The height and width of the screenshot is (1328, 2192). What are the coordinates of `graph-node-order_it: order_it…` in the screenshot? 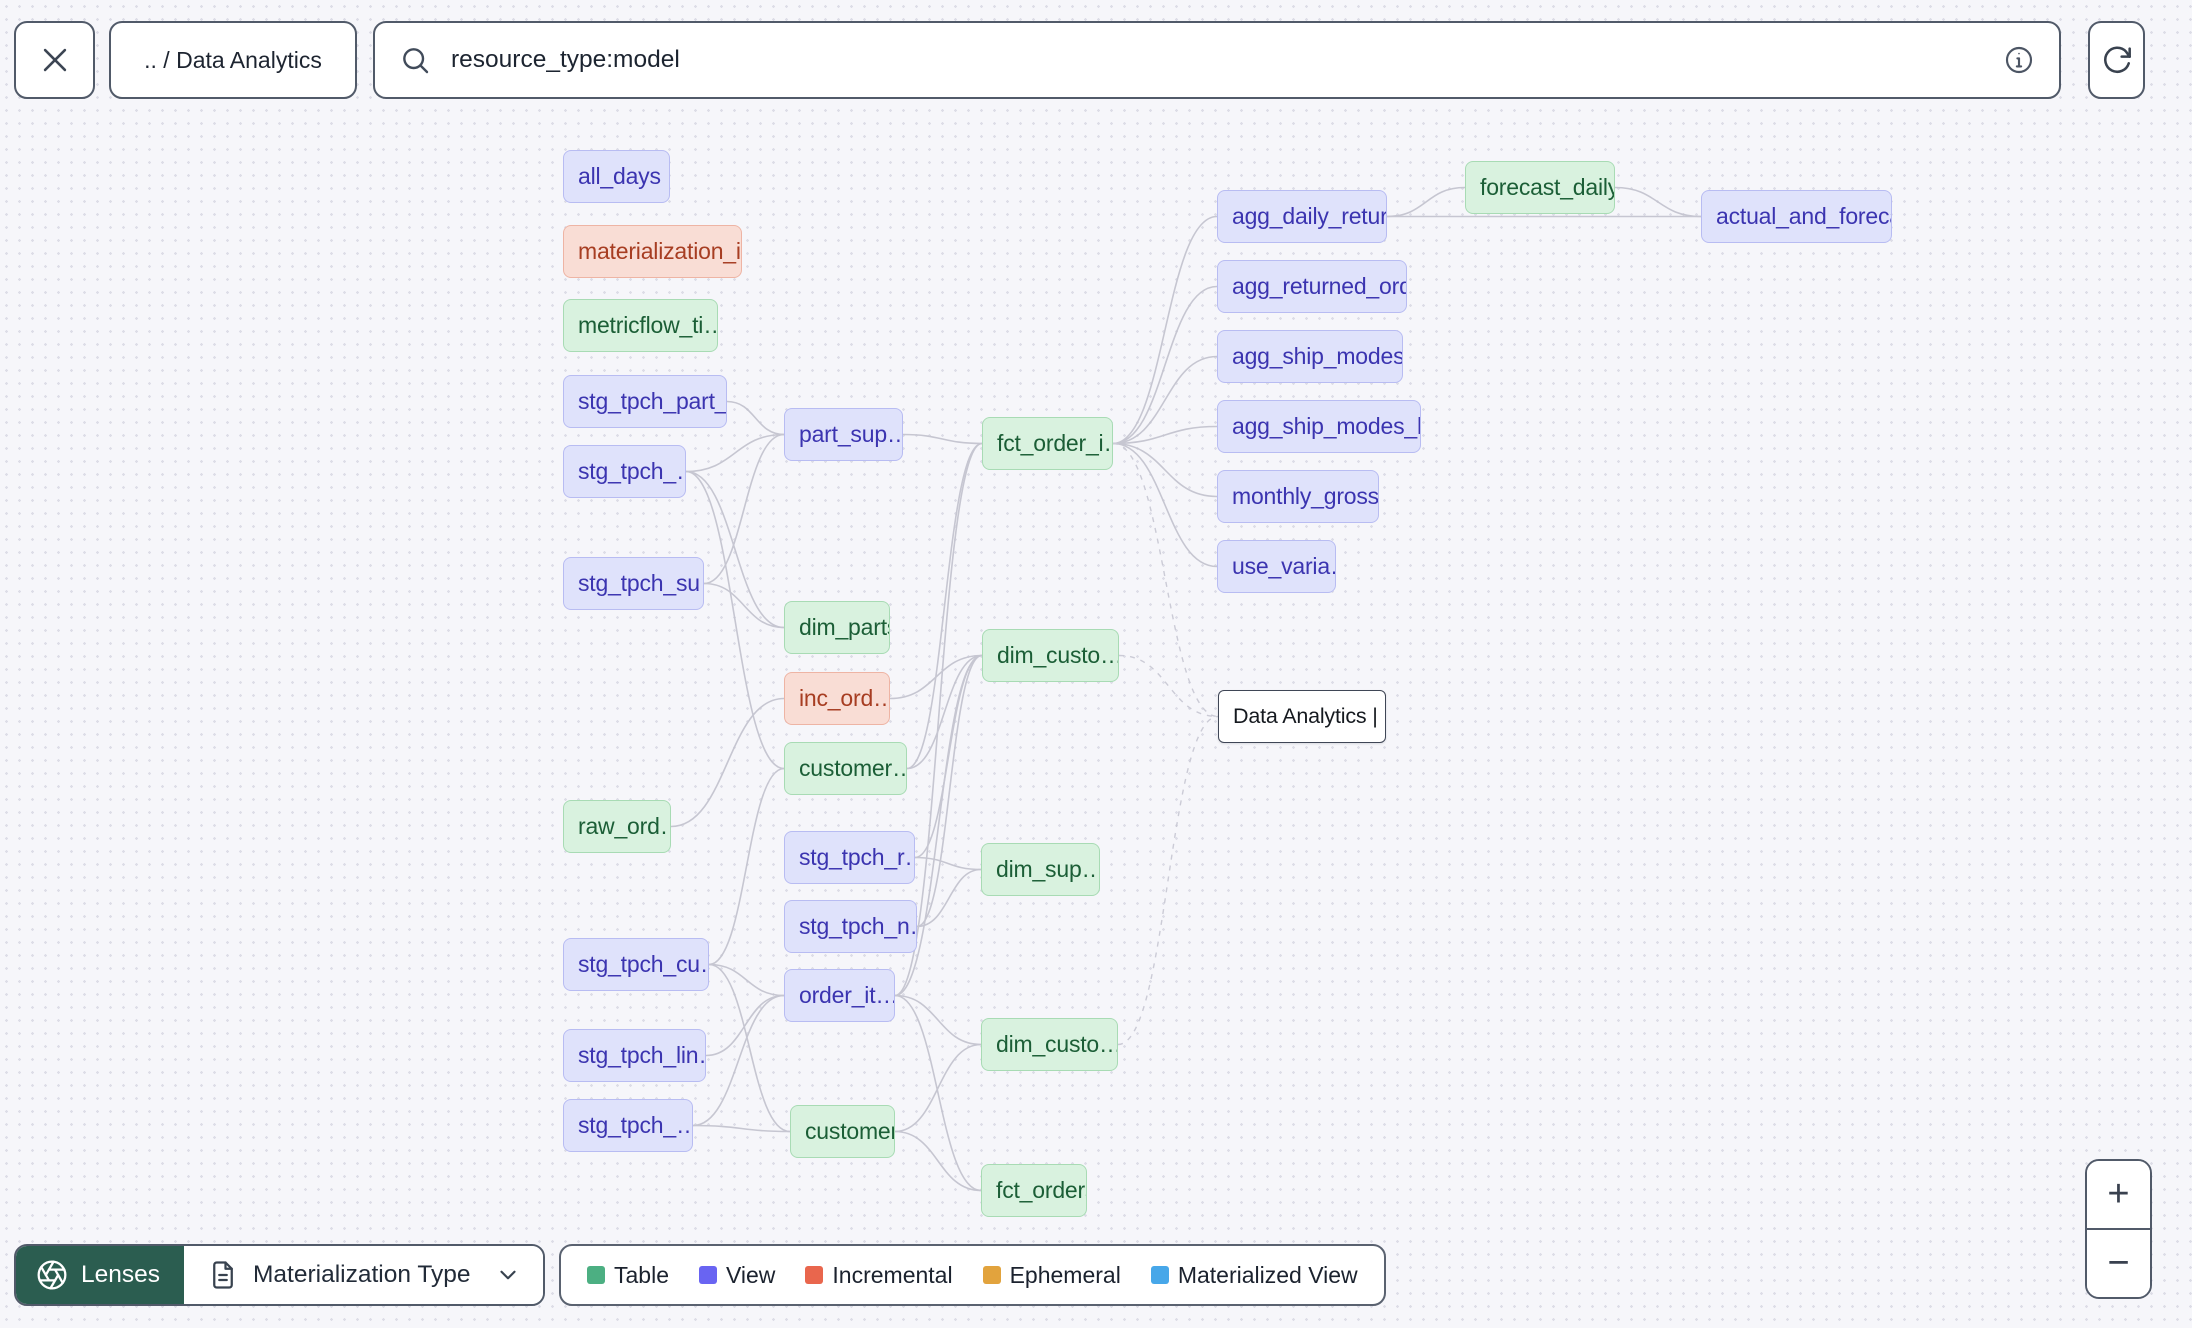 It's located at (839, 995).